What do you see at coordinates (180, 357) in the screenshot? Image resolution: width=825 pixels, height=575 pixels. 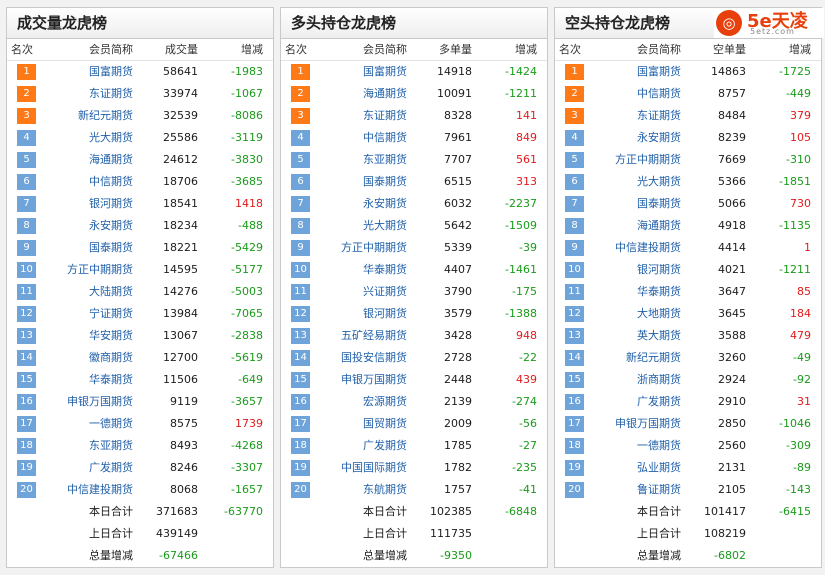 I see `volume-value: 12700` at bounding box center [180, 357].